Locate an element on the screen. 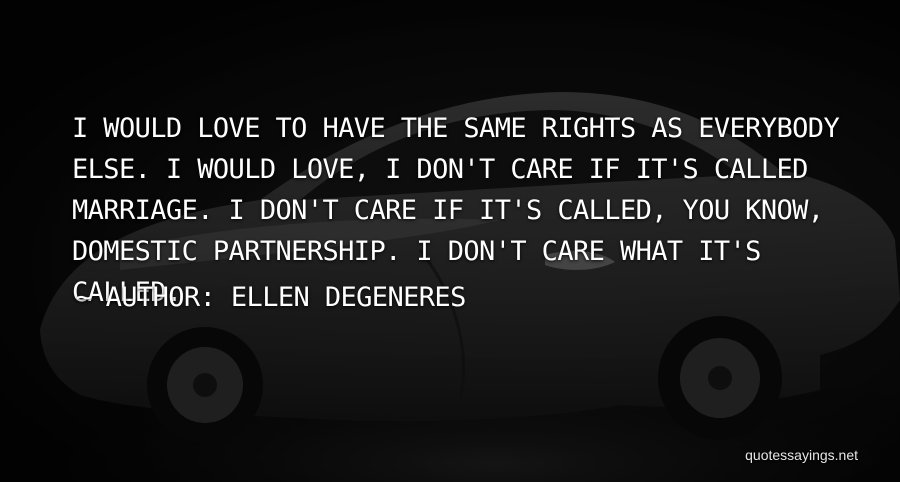 Image resolution: width=900 pixels, height=482 pixels. author-name: Author: Ellen DeGeneres is located at coordinates (286, 297).